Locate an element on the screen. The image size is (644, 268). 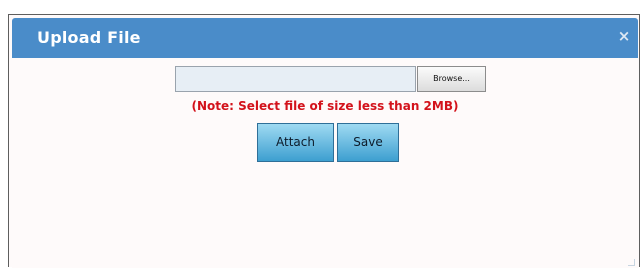
dialog-titlebar: Upload File × is located at coordinates (325, 38).